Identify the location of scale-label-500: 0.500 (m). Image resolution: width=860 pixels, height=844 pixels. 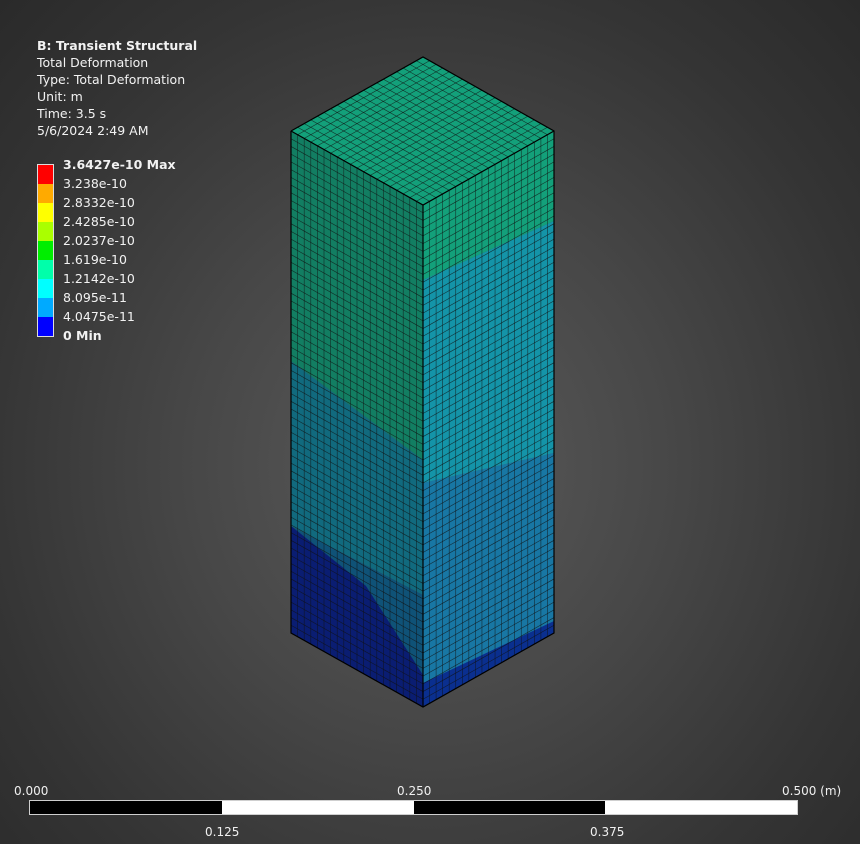
(812, 791).